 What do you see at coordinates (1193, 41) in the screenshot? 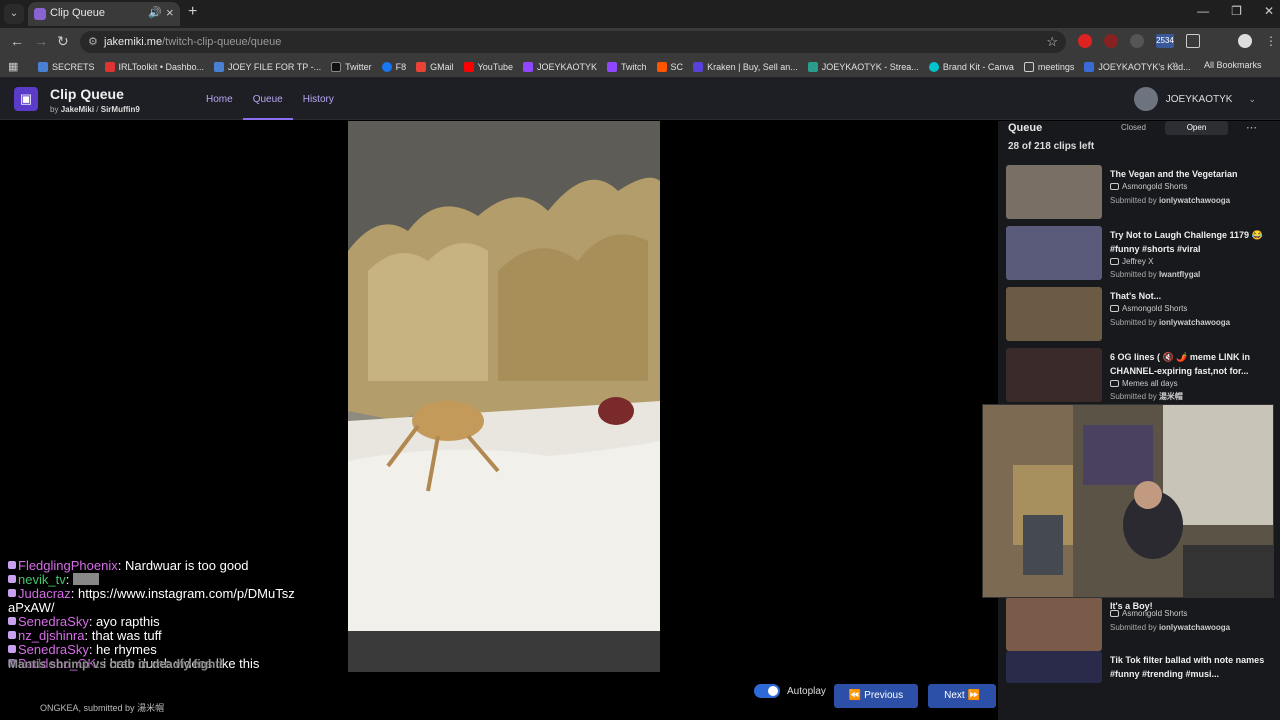
I see `extensions-puzzle-icon` at bounding box center [1193, 41].